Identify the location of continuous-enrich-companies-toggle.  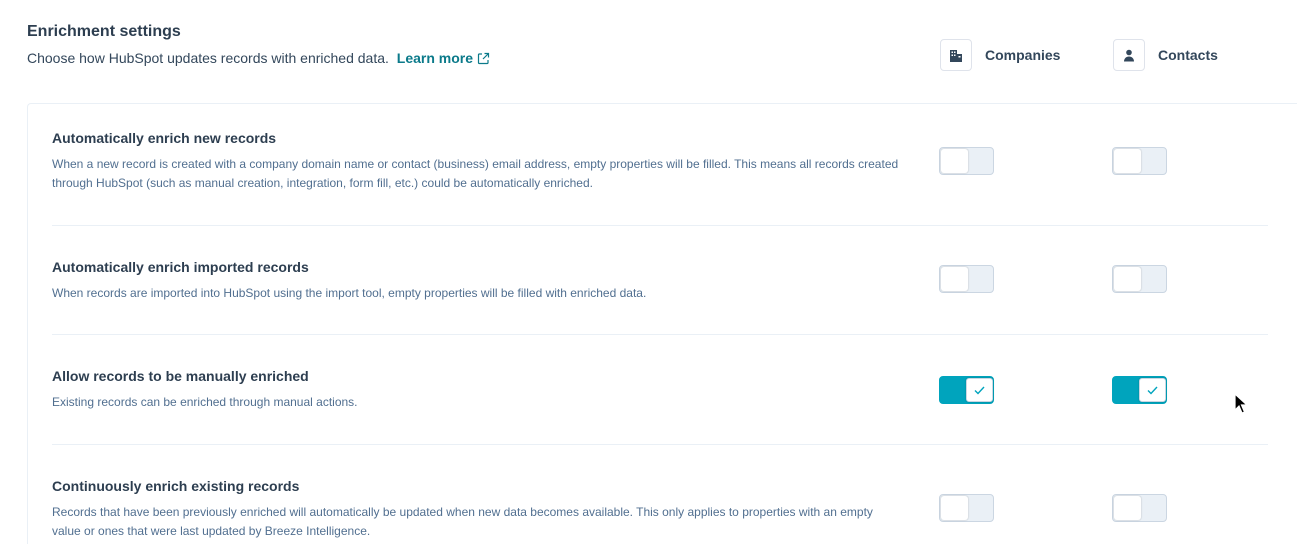
(966, 508).